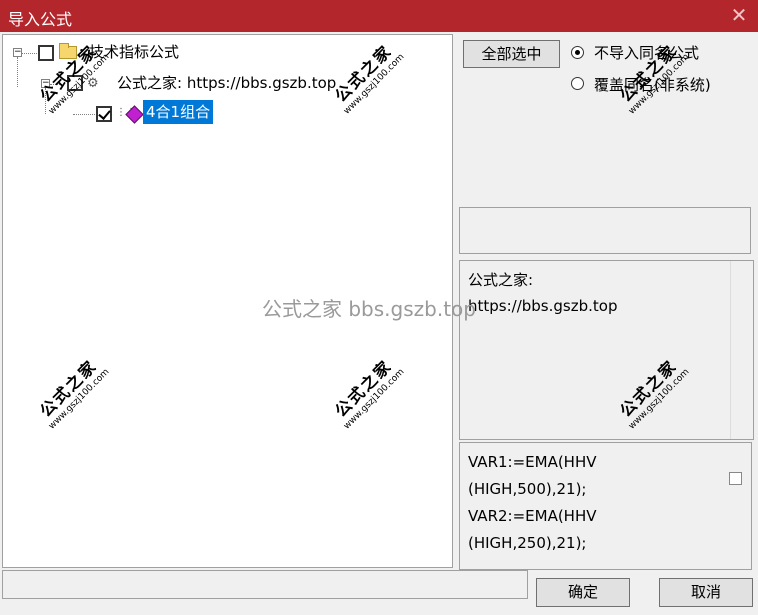 This screenshot has height=615, width=758. What do you see at coordinates (68, 51) in the screenshot?
I see `folder-icon` at bounding box center [68, 51].